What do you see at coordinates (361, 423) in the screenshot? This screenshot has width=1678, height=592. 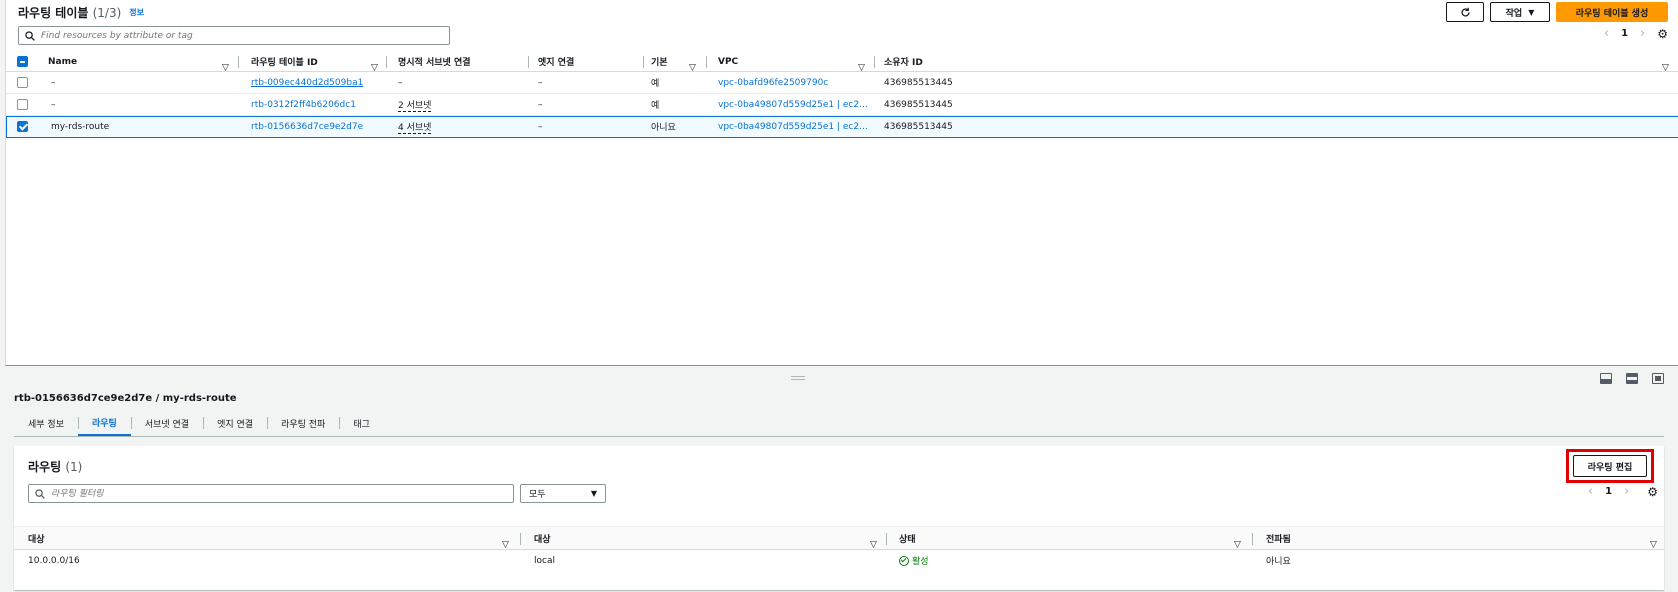 I see `tab-tags: 태그` at bounding box center [361, 423].